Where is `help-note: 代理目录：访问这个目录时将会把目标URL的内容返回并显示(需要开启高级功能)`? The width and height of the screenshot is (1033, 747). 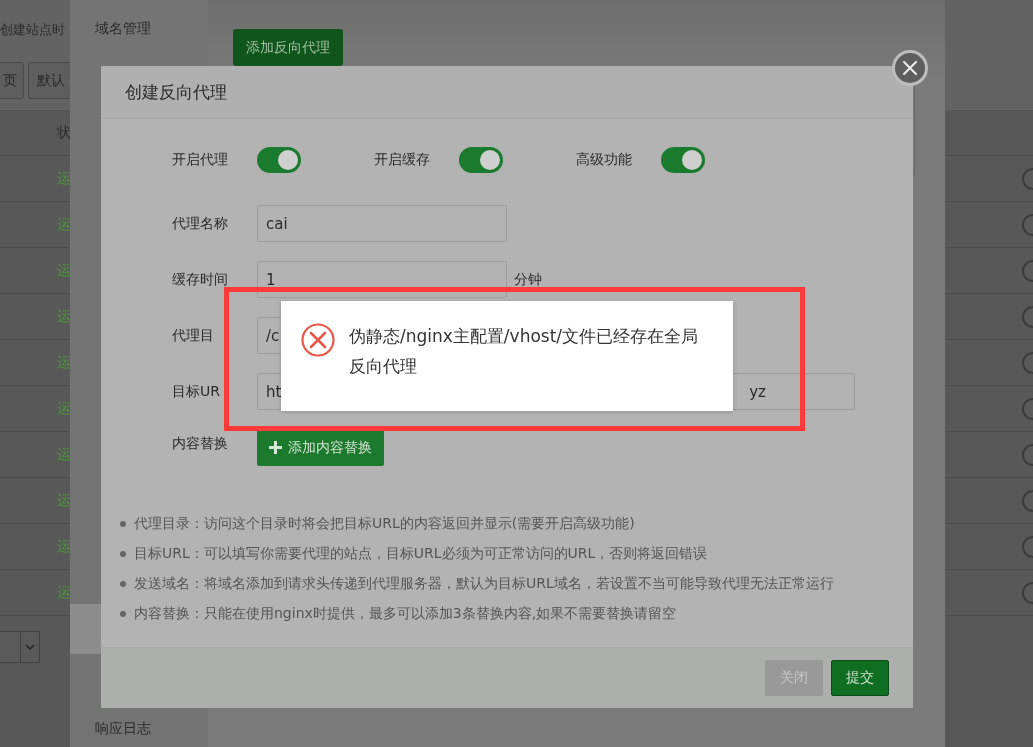
help-note: 代理目录：访问这个目录时将会把目标URL的内容返回并显示(需要开启高级功能) is located at coordinates (384, 523).